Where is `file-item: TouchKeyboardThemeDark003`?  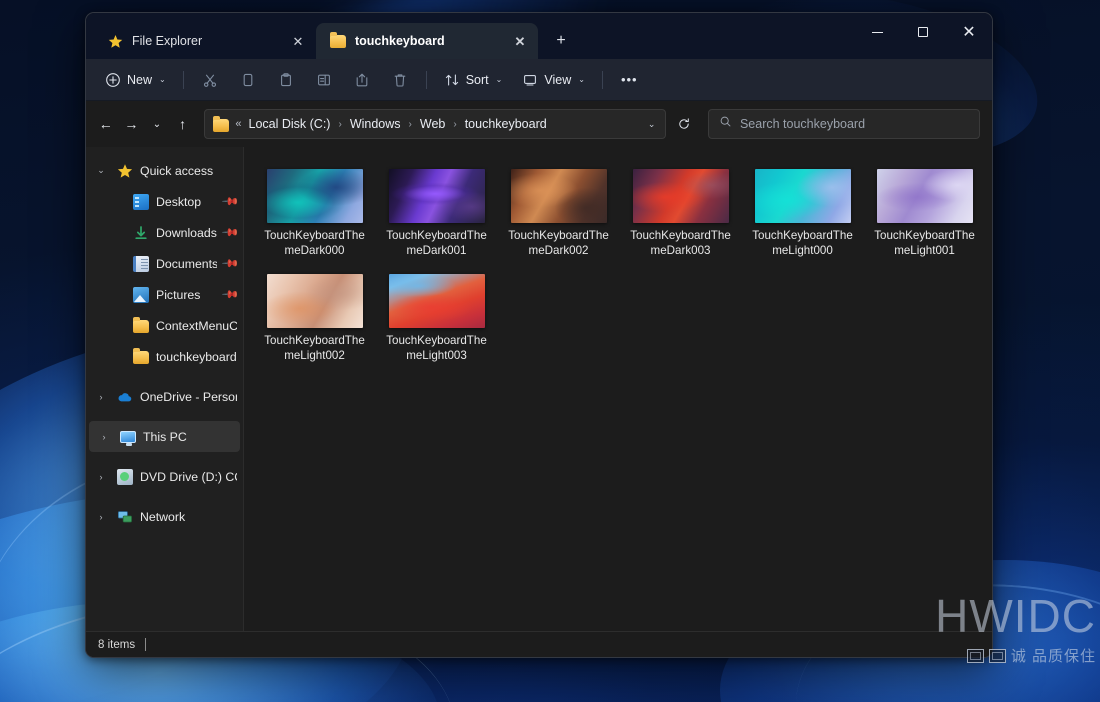 file-item: TouchKeyboardThemeDark003 is located at coordinates (680, 214).